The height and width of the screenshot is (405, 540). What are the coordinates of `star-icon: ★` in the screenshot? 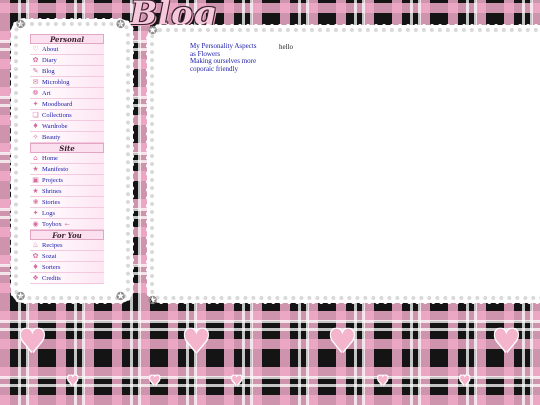 It's located at (35, 168).